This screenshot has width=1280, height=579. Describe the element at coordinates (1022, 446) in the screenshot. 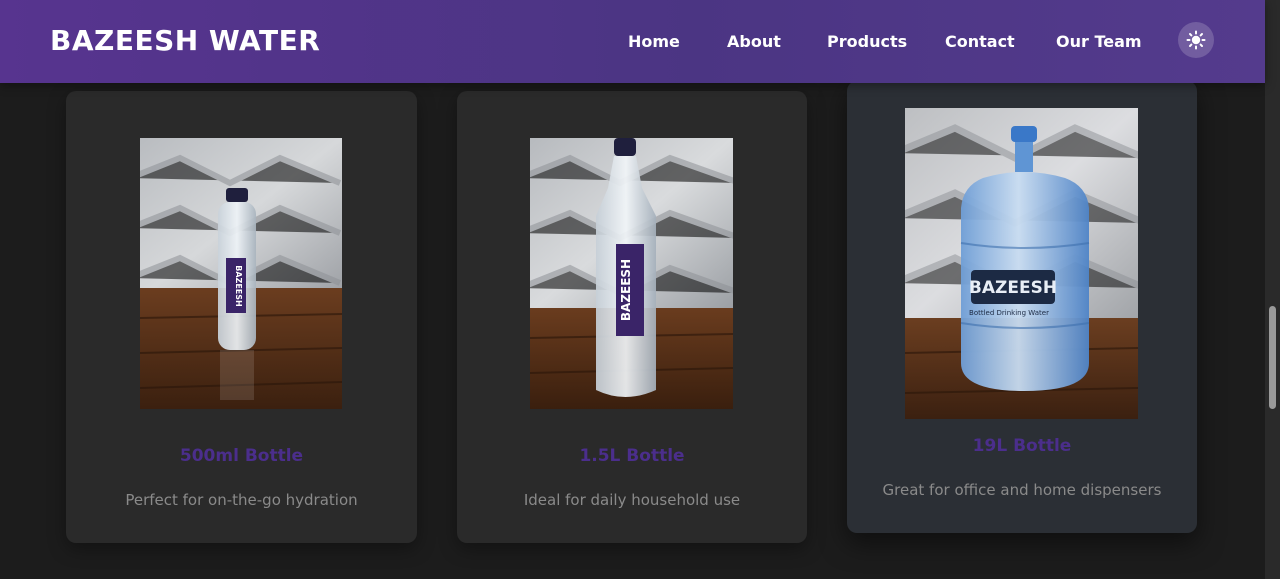

I see `product-title: 19L Bottle` at that location.